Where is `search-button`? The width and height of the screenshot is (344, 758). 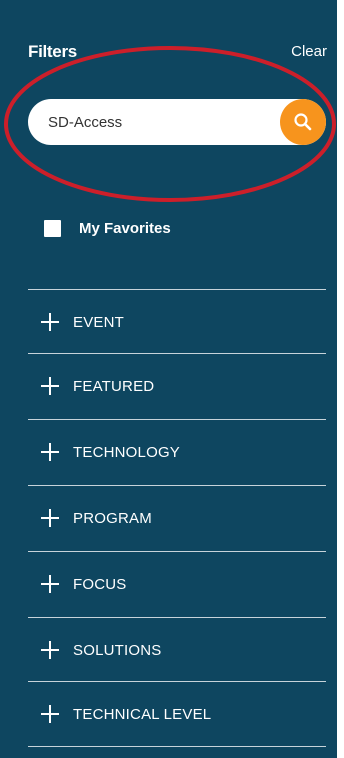
search-button is located at coordinates (303, 122).